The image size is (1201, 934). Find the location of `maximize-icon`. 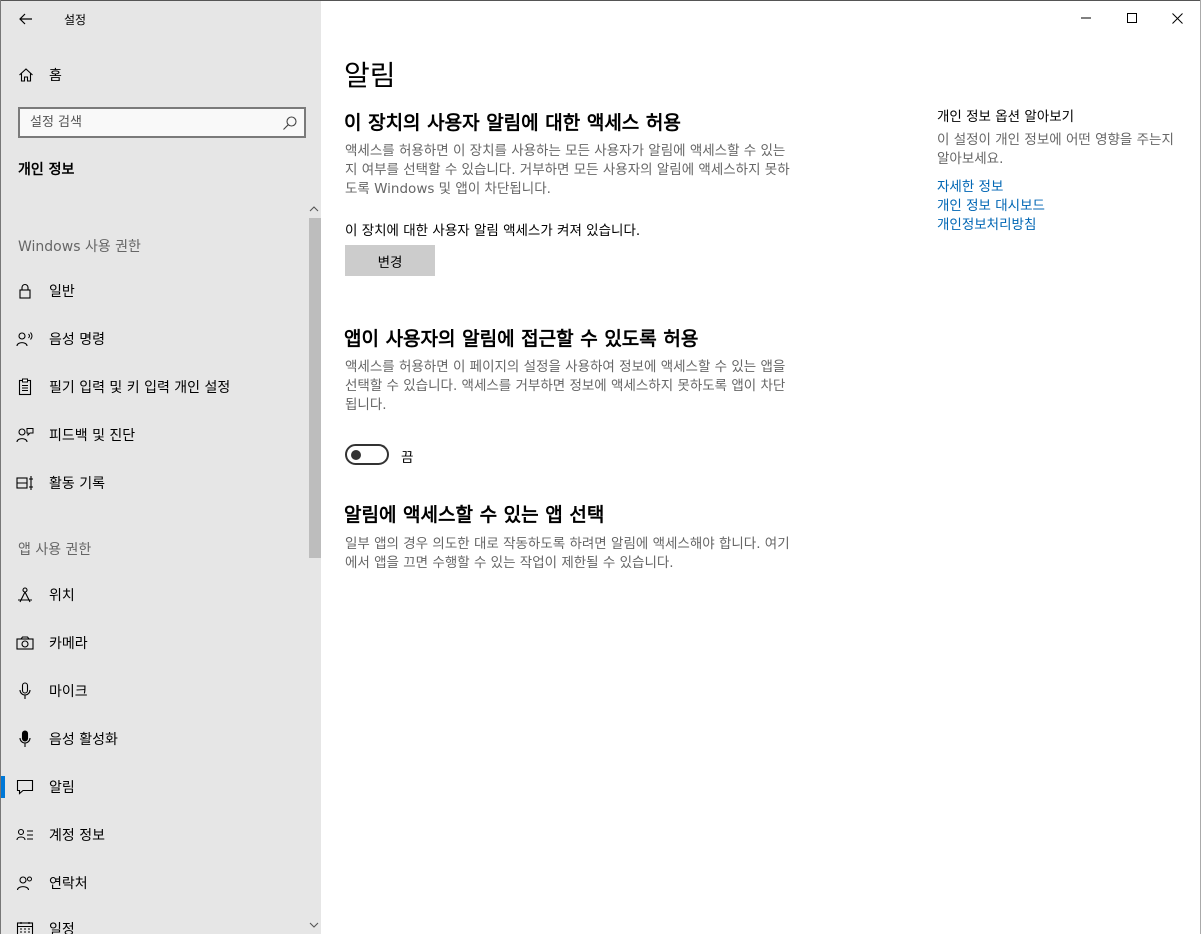

maximize-icon is located at coordinates (1132, 18).